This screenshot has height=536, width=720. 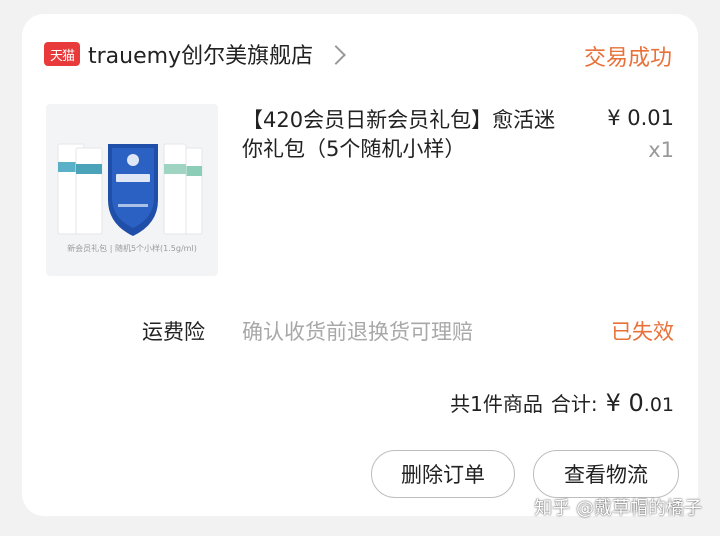 I want to click on shop-name: trauemy创尔美旗舰店, so click(x=200, y=54).